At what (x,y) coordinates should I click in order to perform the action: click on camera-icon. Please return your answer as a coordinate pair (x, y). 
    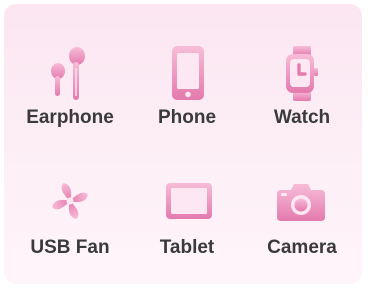
    Looking at the image, I should click on (302, 204).